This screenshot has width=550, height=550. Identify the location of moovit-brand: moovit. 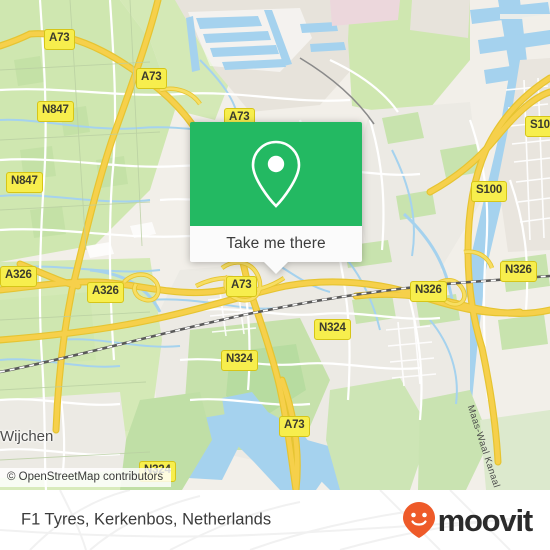
(468, 520).